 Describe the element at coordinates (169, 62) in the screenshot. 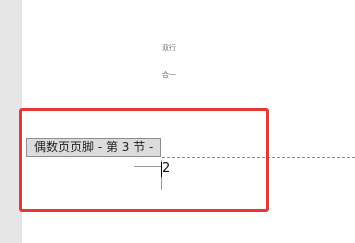

I see `two-lines-in-one-text: 双行 合一` at that location.